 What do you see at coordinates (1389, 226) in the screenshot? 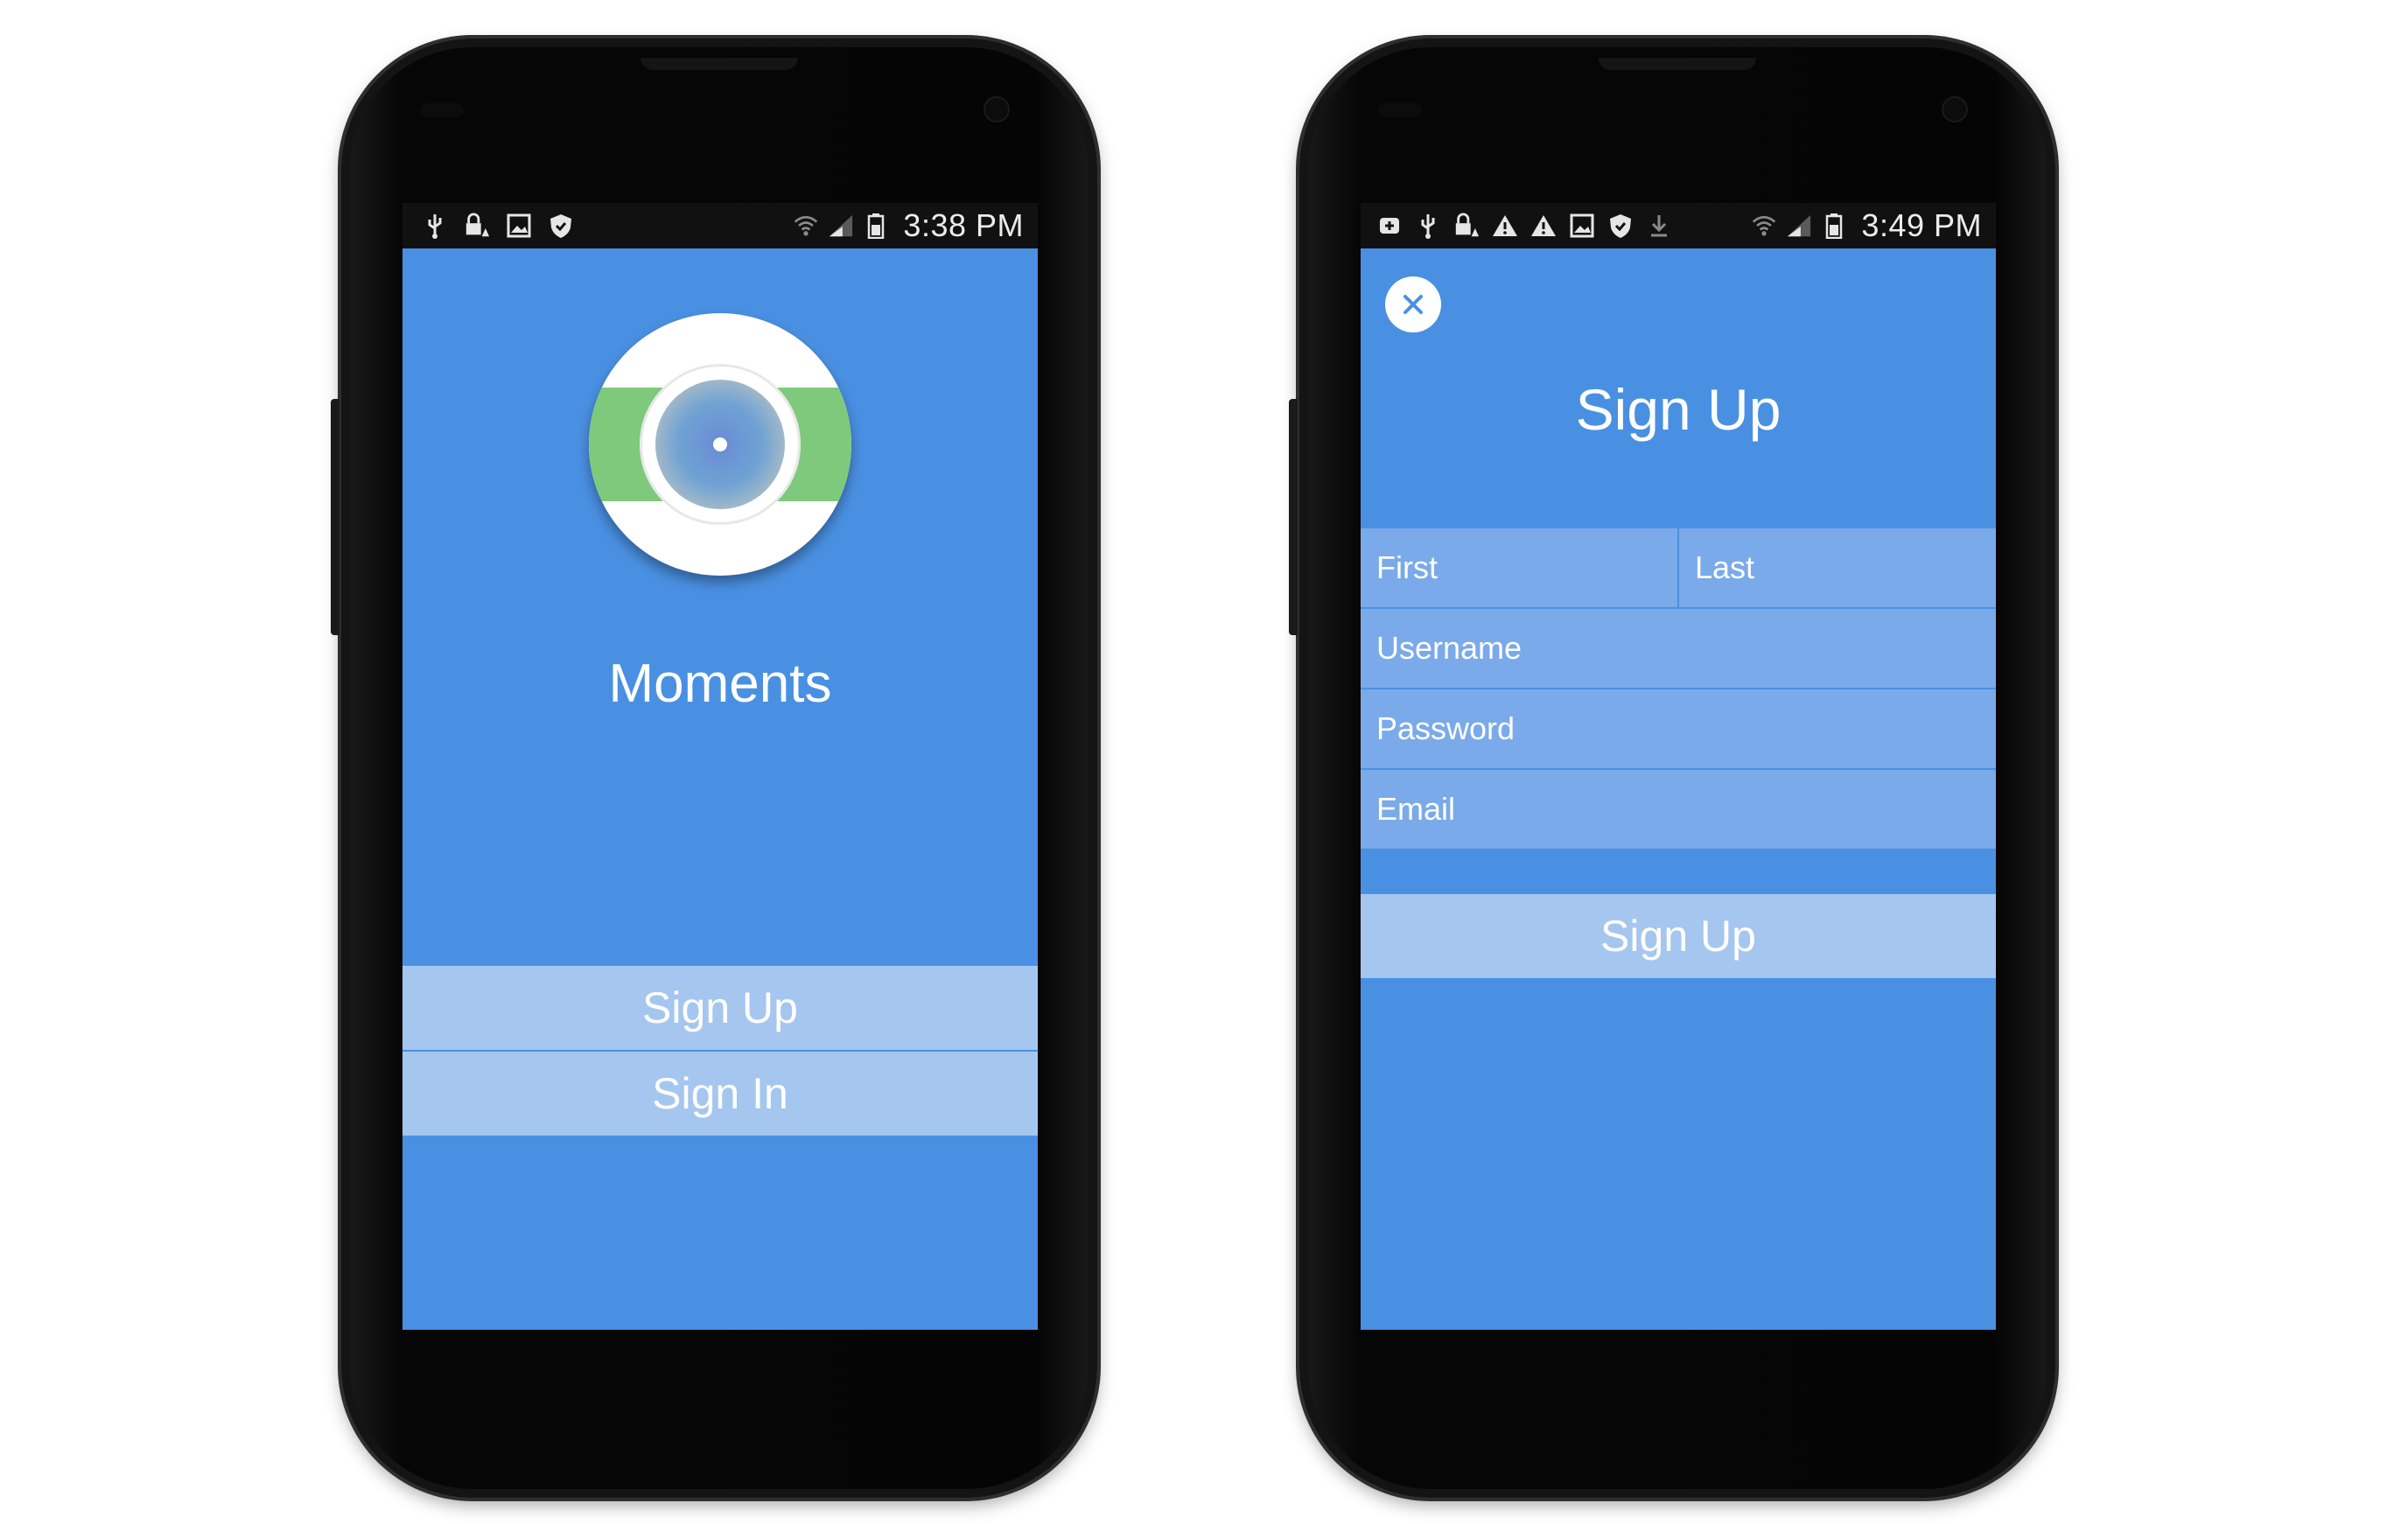
I see `add-icon` at bounding box center [1389, 226].